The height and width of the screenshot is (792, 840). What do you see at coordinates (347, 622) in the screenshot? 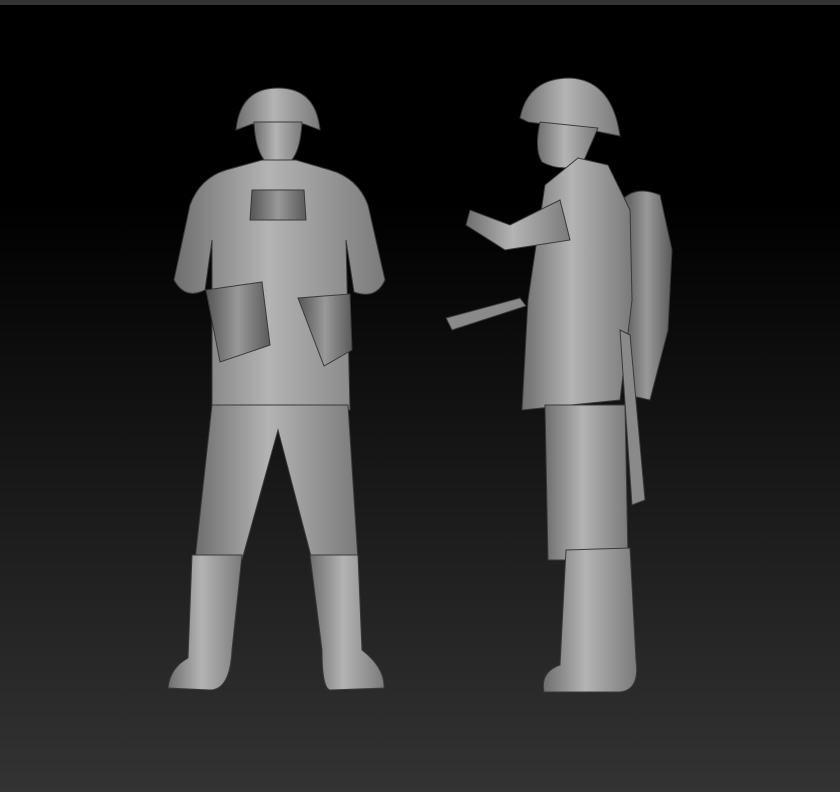
I see `right-boot` at bounding box center [347, 622].